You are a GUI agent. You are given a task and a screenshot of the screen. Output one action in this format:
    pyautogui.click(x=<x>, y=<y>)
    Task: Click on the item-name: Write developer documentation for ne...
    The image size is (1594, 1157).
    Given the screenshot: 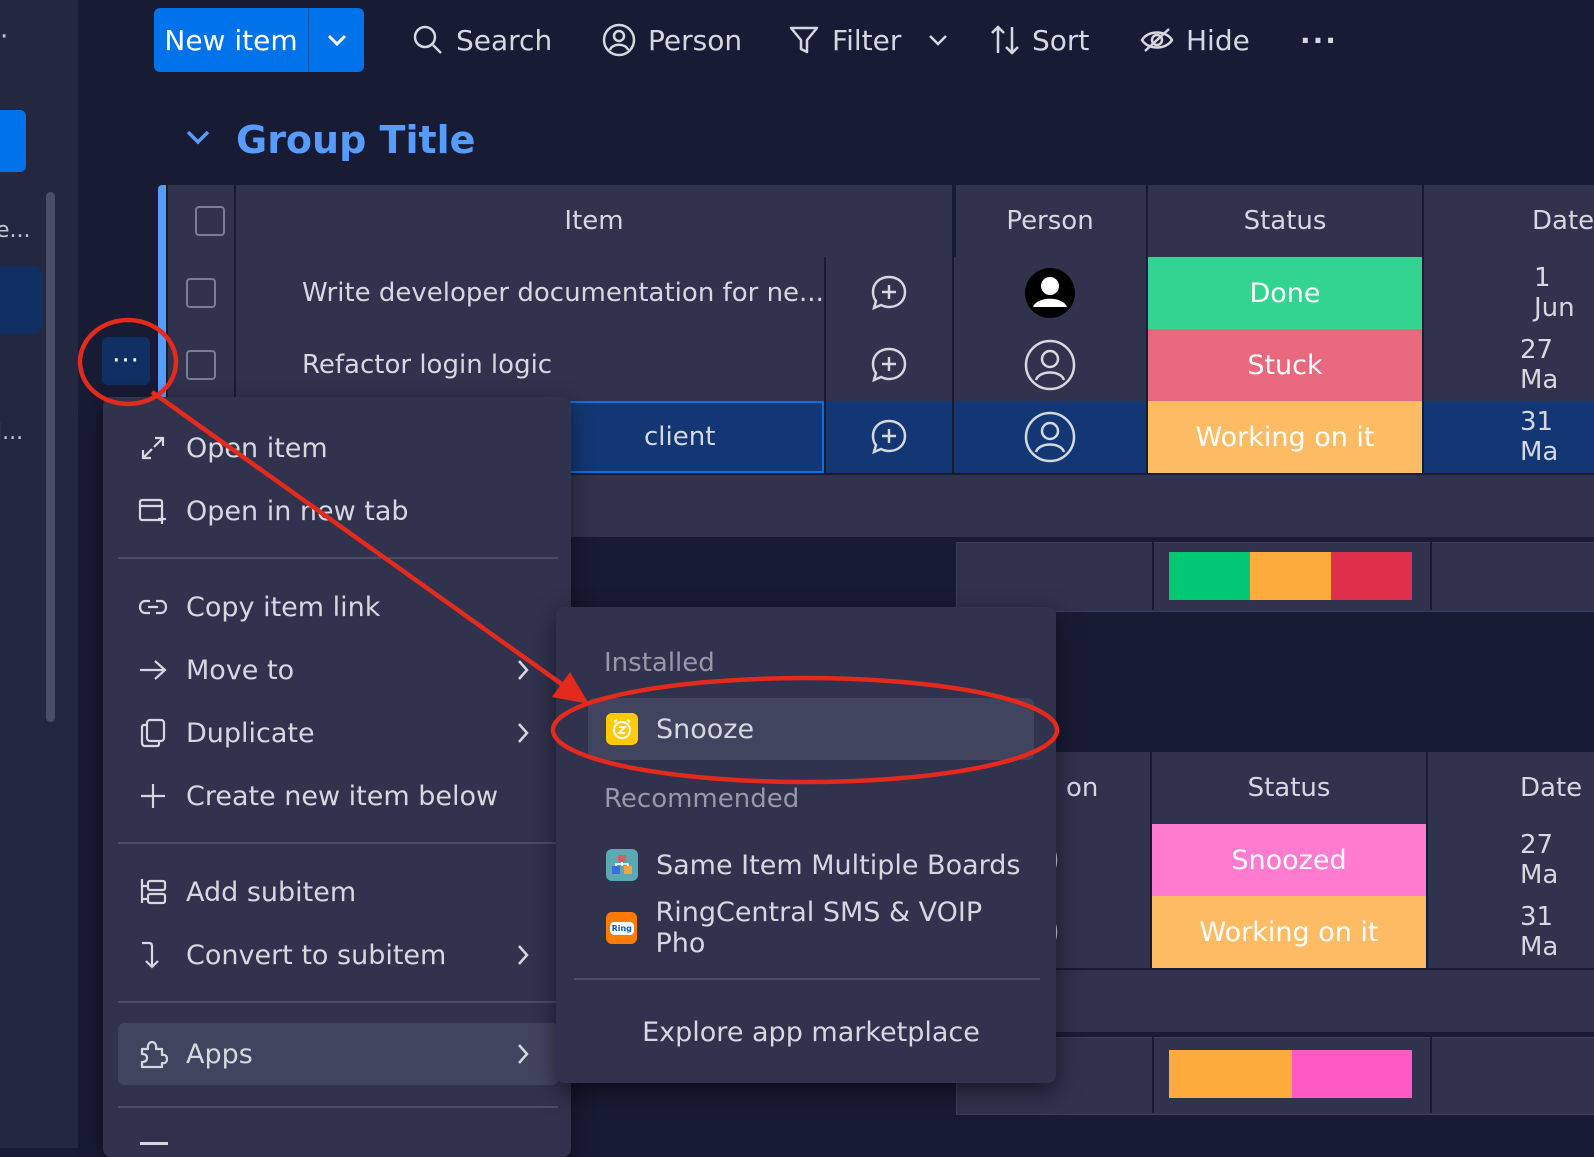 What is the action you would take?
    pyautogui.click(x=531, y=293)
    